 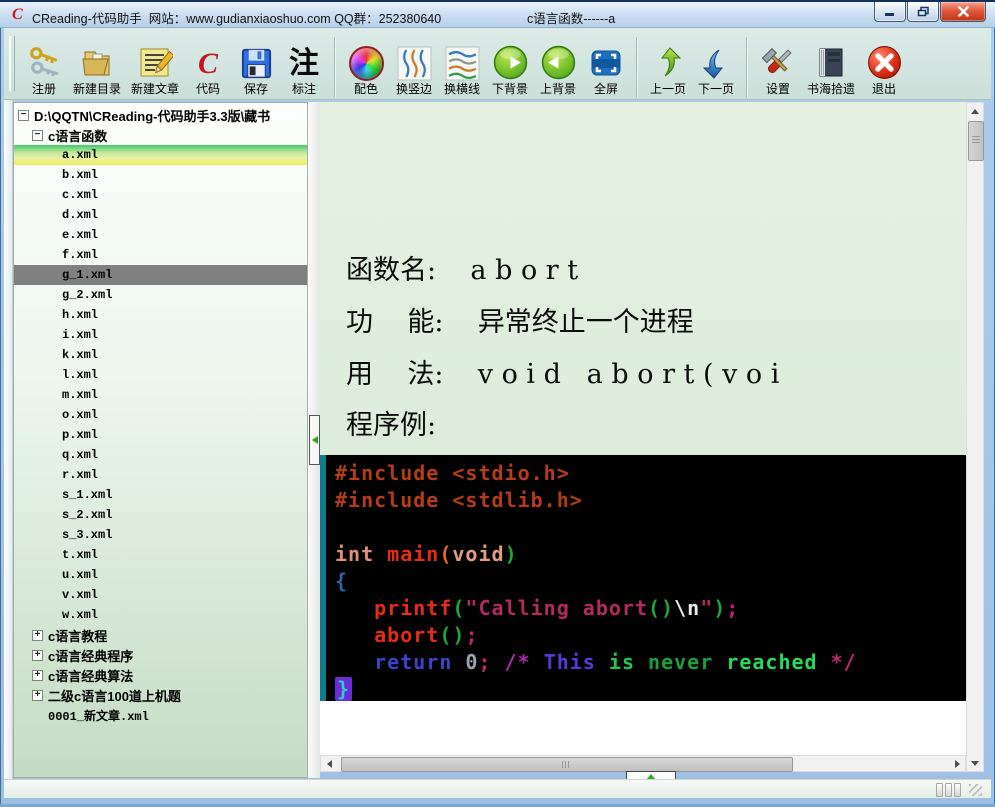 I want to click on code-line: #include <stdio.h>, so click(x=452, y=473).